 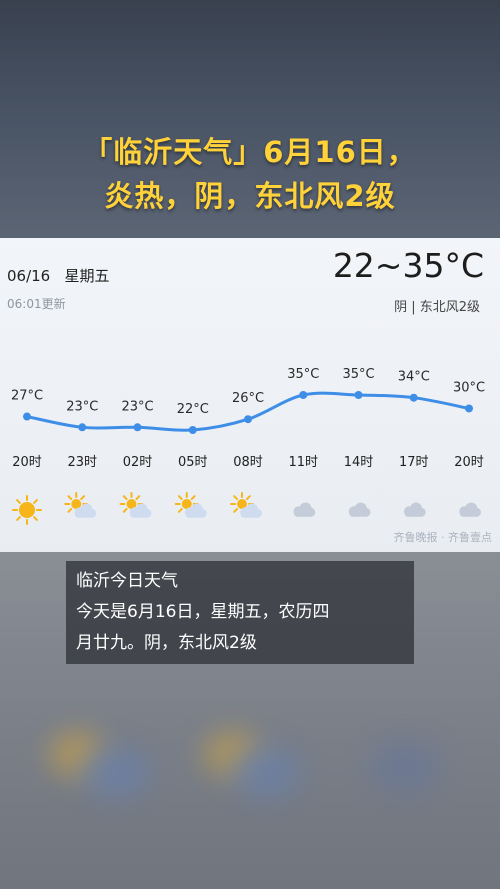 I want to click on caption-box: 临沂今日天气 今天是6月16日，星期五，农历四 月廿九。阴，东北风2级, so click(x=240, y=612).